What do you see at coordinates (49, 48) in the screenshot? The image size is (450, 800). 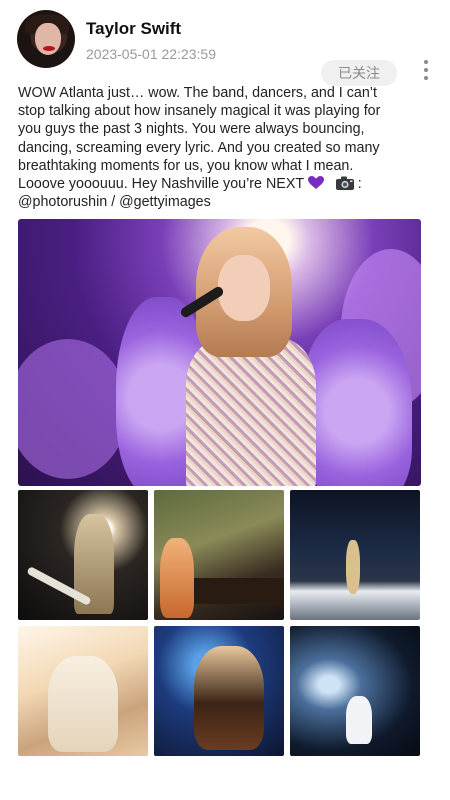 I see `avatar-lips` at bounding box center [49, 48].